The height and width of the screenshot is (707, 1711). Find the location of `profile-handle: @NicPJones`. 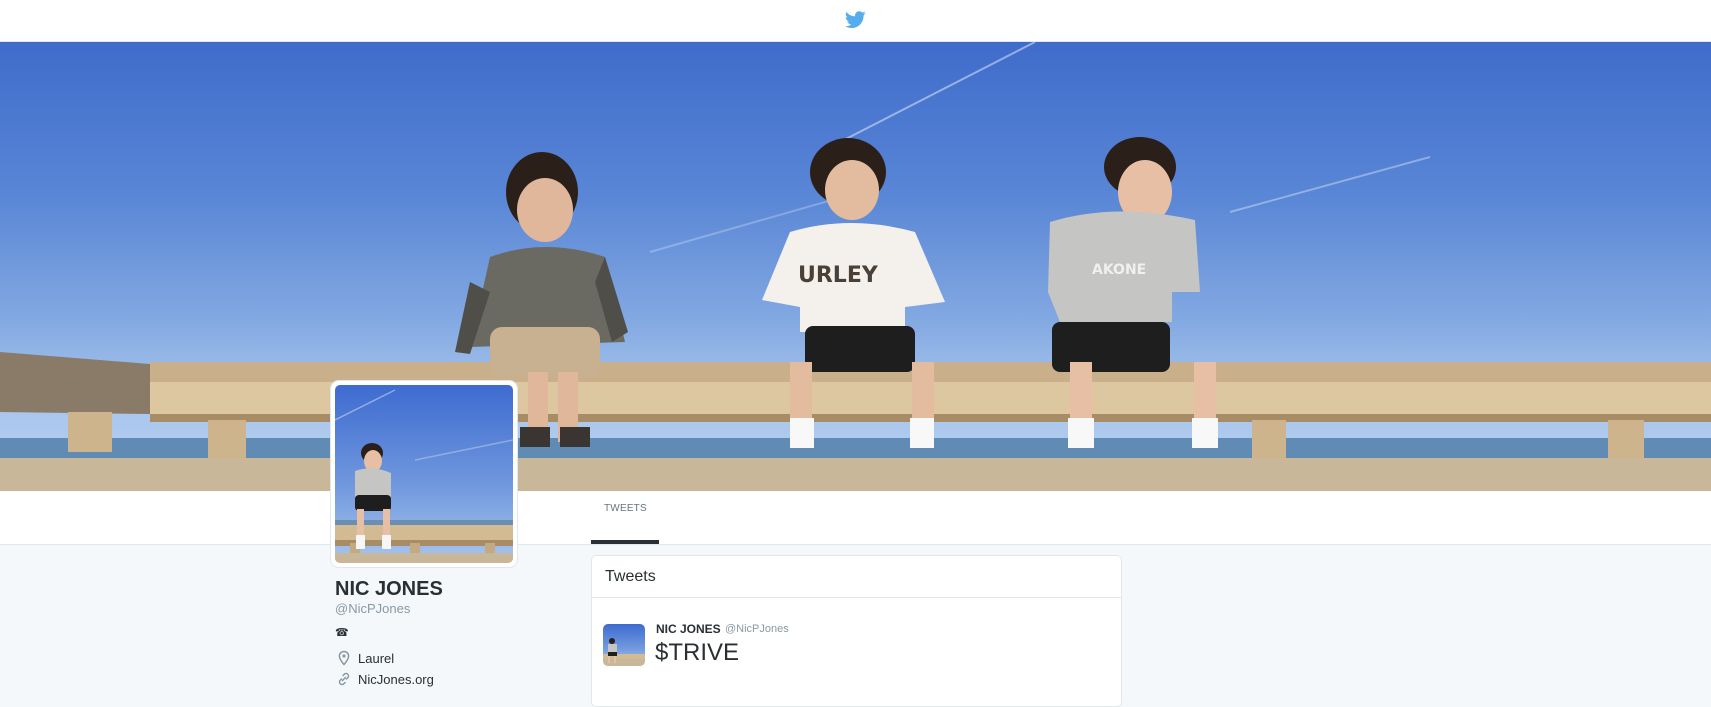

profile-handle: @NicPJones is located at coordinates (372, 608).